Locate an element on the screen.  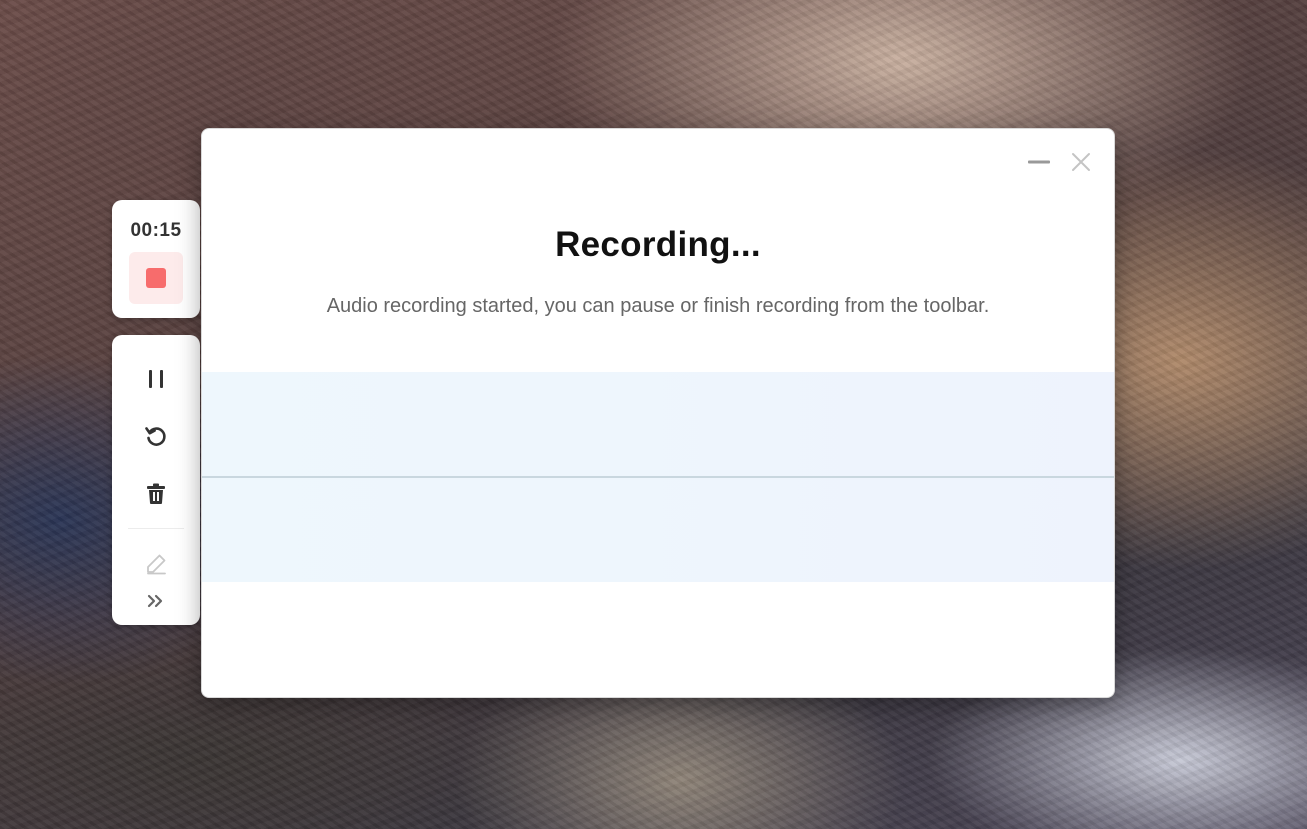
waveform-baseline is located at coordinates (658, 477).